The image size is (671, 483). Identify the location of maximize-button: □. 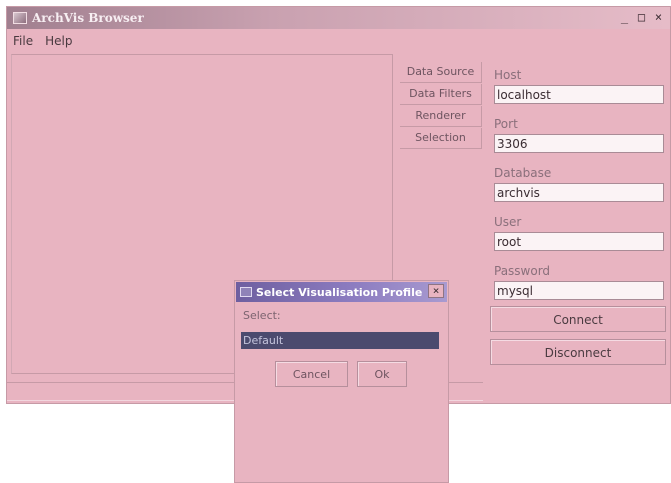
(641, 17).